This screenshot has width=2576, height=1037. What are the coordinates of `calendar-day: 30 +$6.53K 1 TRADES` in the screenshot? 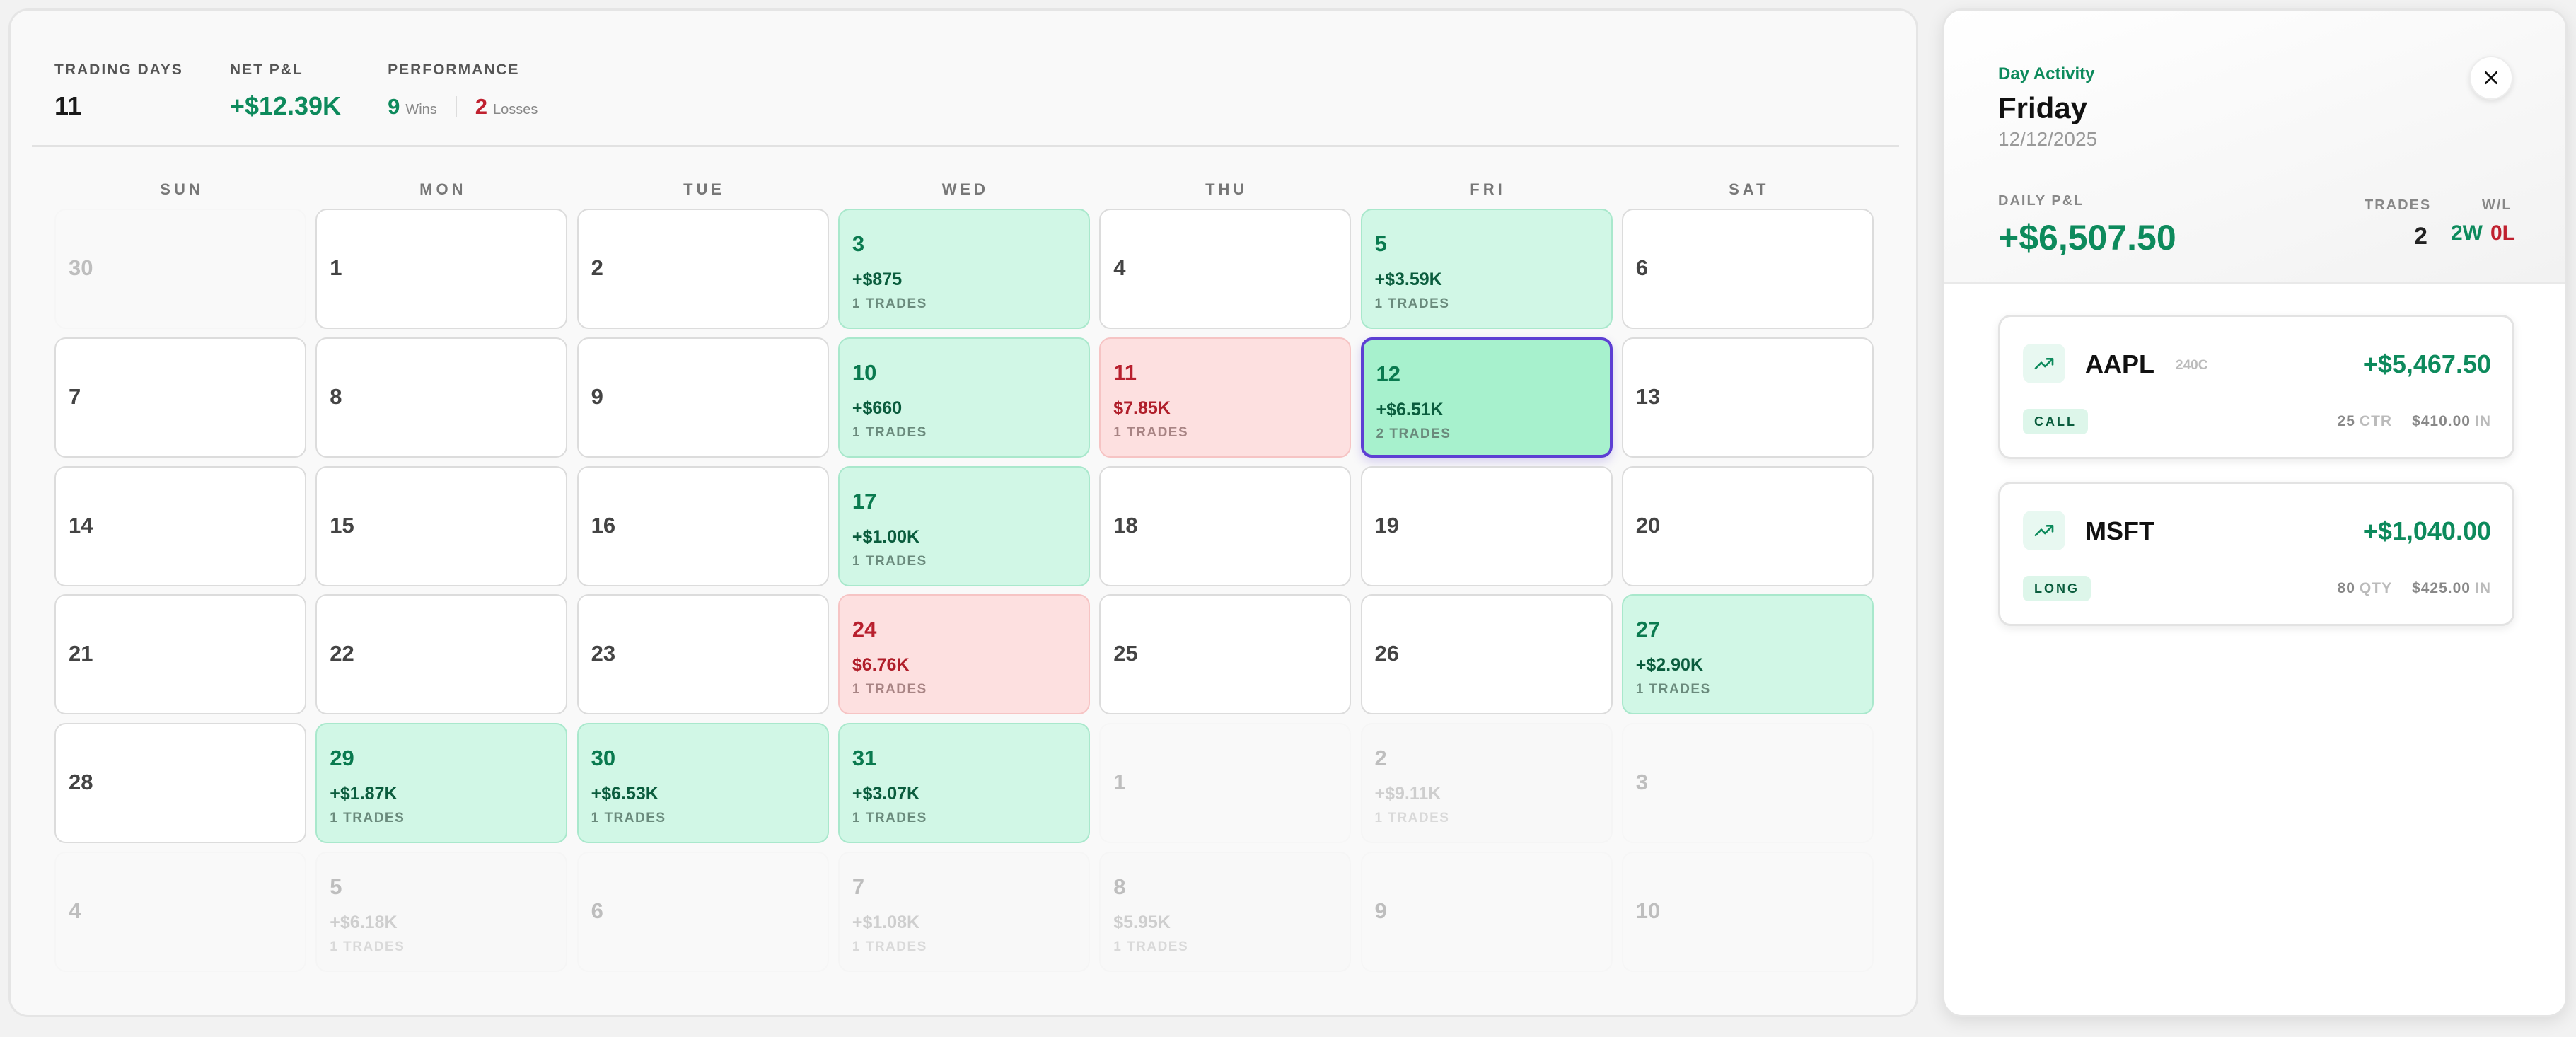 It's located at (702, 783).